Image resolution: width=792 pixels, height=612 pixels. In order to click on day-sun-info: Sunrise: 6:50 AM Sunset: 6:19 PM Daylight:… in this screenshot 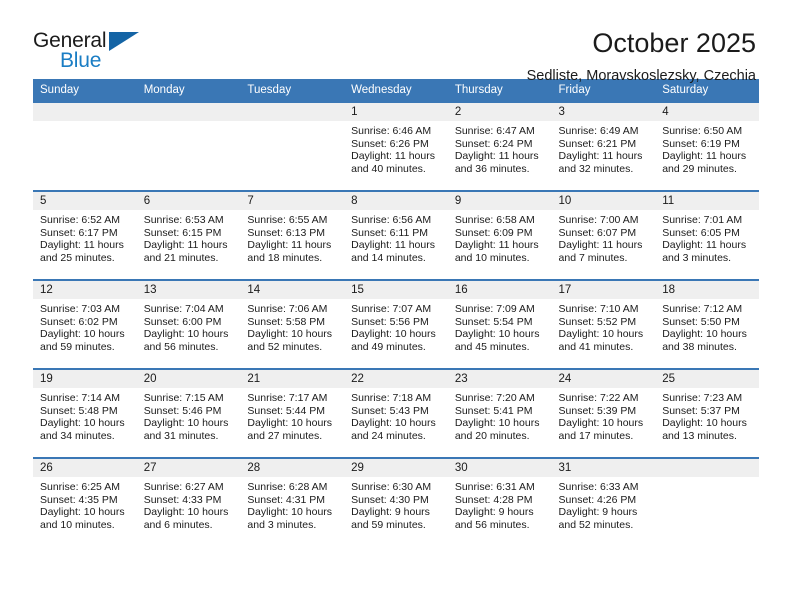, I will do `click(707, 148)`.